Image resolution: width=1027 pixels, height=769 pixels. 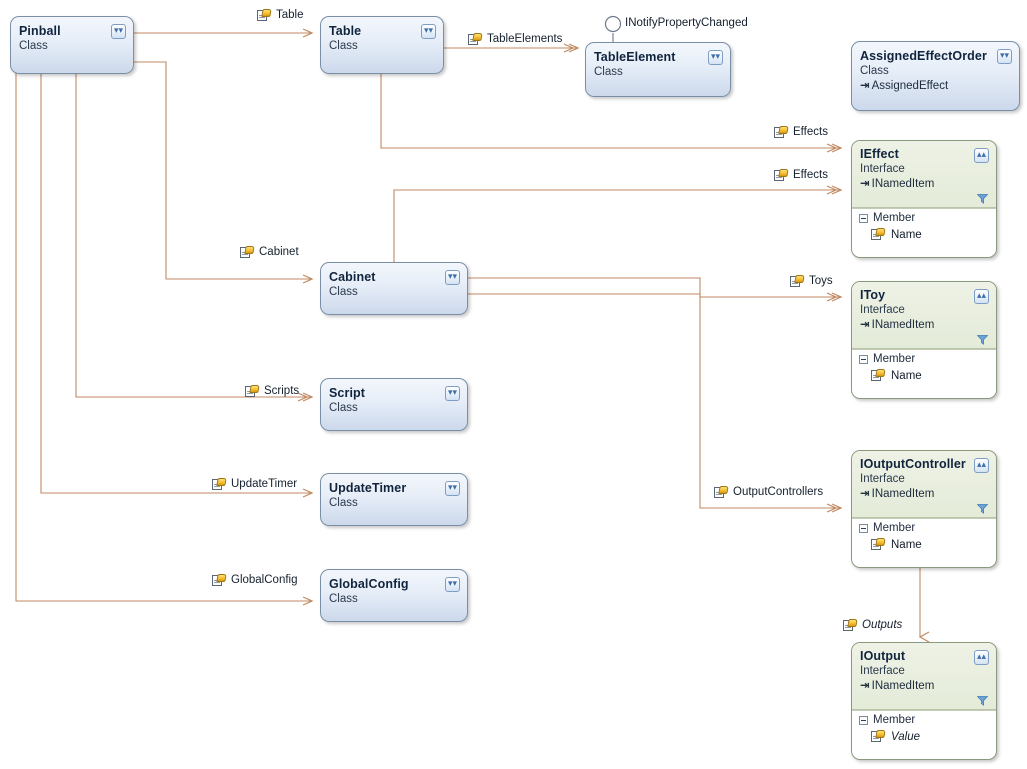 What do you see at coordinates (613, 24) in the screenshot?
I see `lollipop-interface-icon` at bounding box center [613, 24].